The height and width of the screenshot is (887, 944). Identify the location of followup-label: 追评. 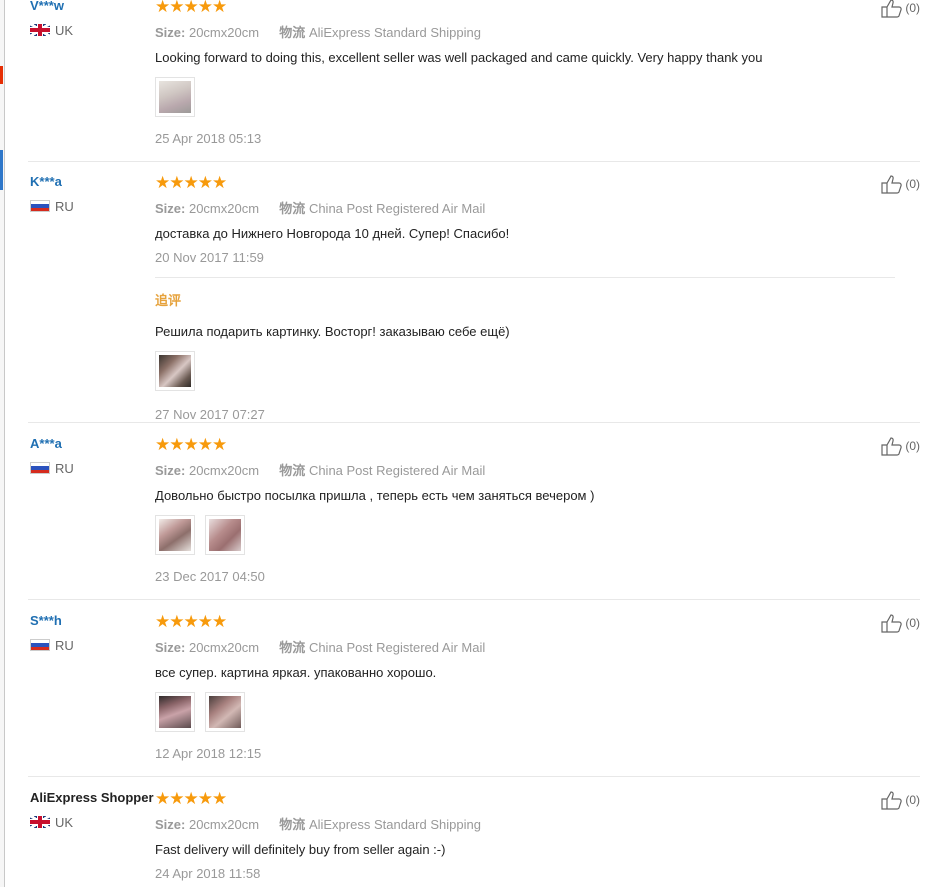
(168, 300).